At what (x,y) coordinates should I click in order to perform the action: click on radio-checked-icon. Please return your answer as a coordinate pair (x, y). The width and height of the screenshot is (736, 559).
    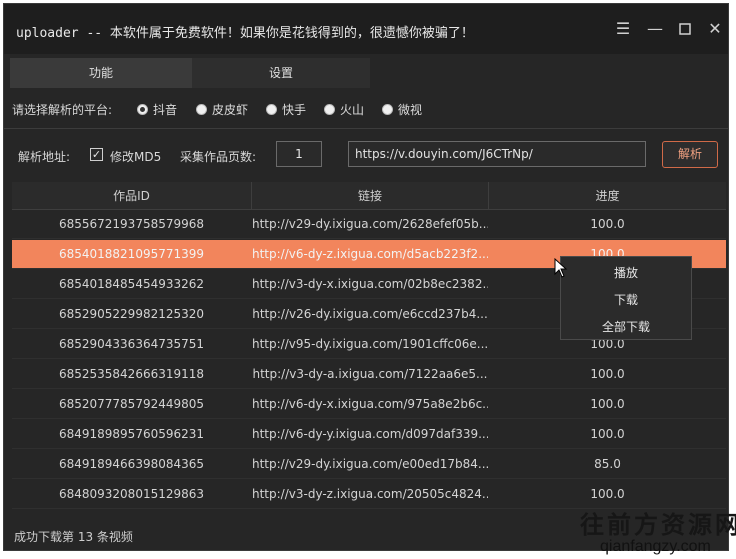
    Looking at the image, I should click on (142, 109).